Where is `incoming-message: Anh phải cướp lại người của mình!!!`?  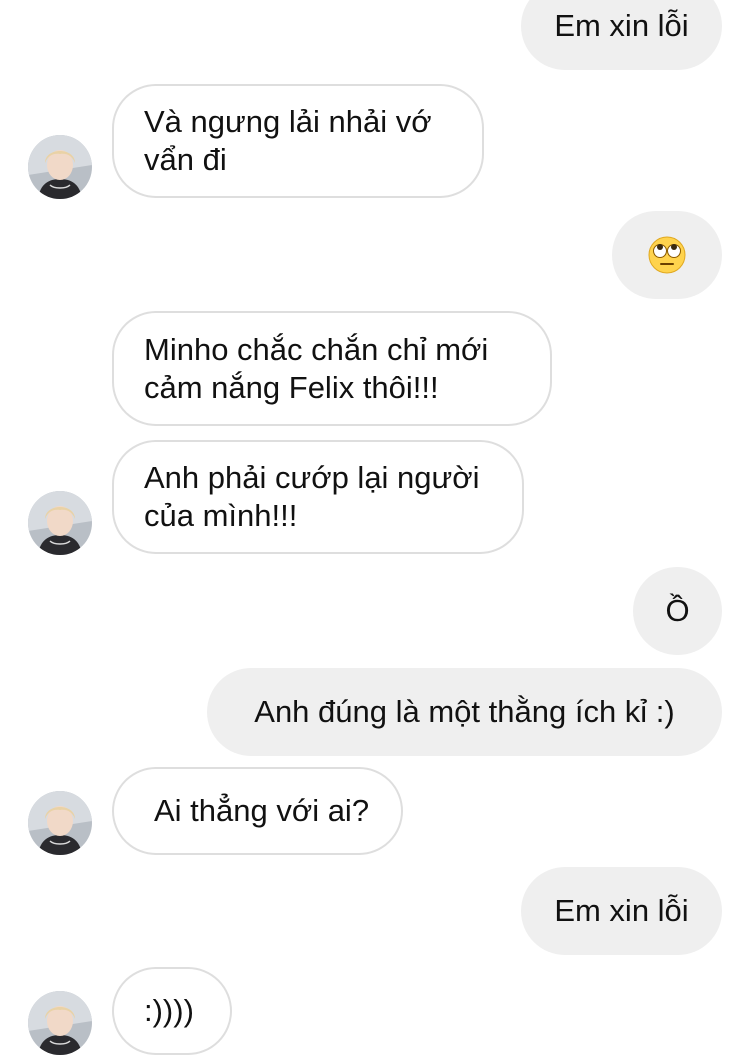 incoming-message: Anh phải cướp lại người của mình!!! is located at coordinates (318, 497).